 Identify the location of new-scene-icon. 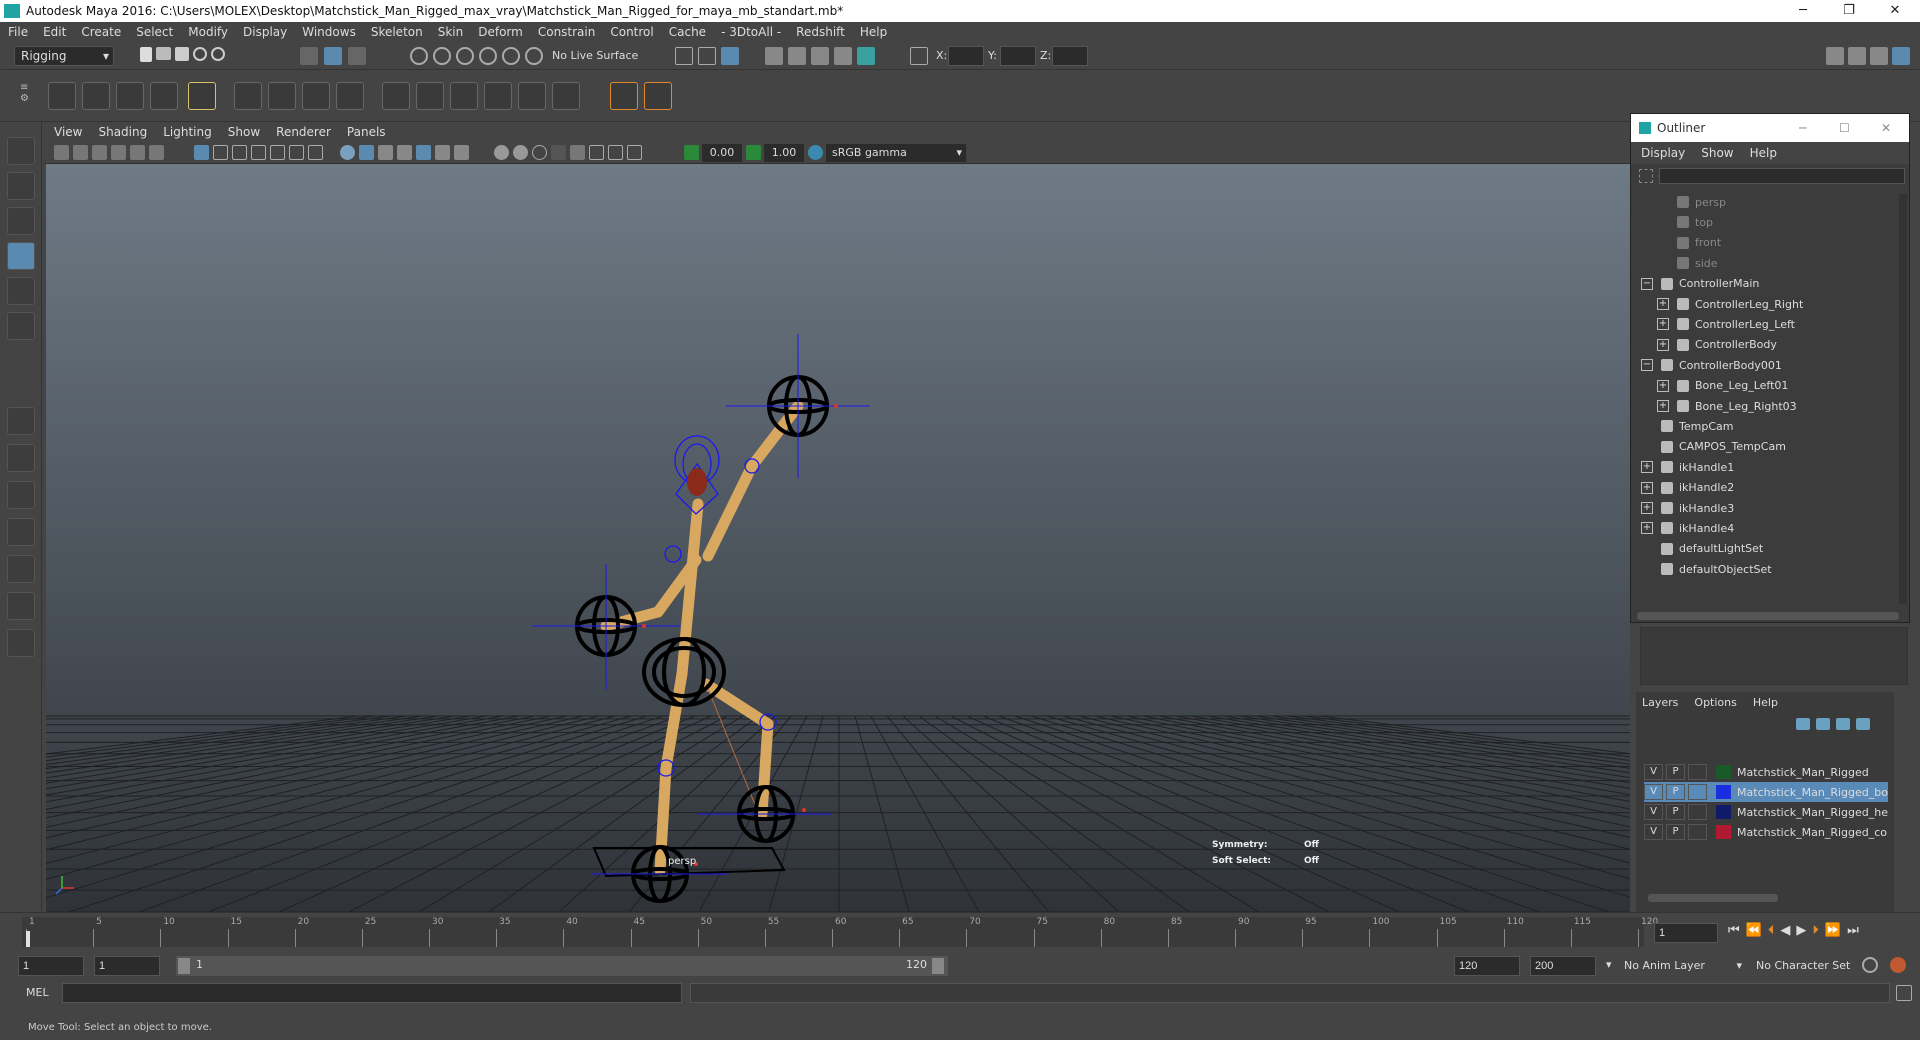
(146, 54).